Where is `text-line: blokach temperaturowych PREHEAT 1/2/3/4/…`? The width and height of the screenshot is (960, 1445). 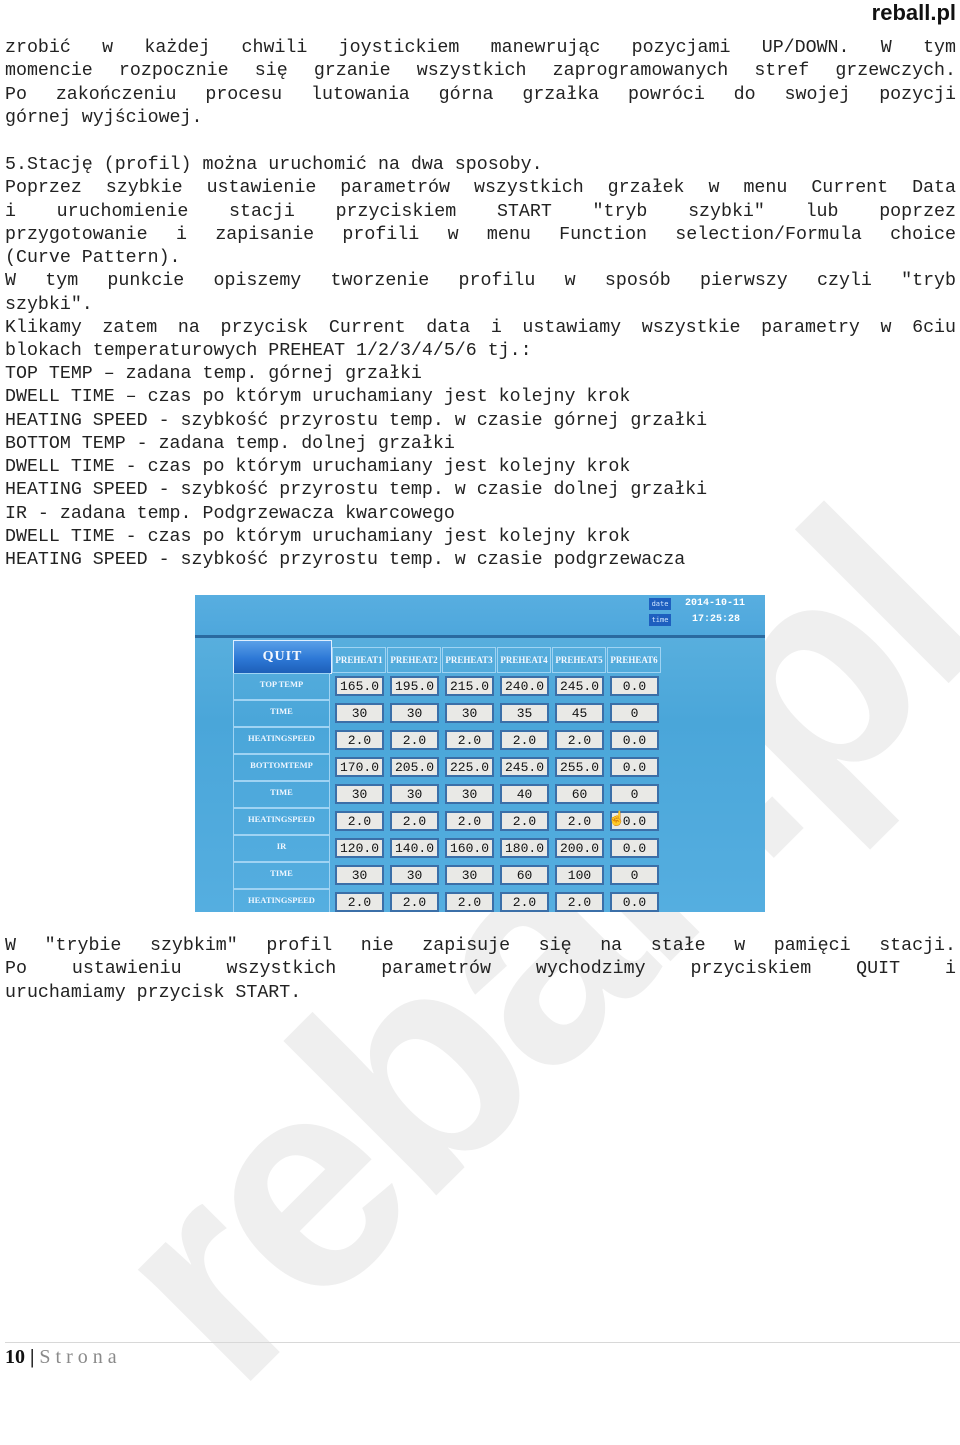 text-line: blokach temperaturowych PREHEAT 1/2/3/4/… is located at coordinates (268, 351).